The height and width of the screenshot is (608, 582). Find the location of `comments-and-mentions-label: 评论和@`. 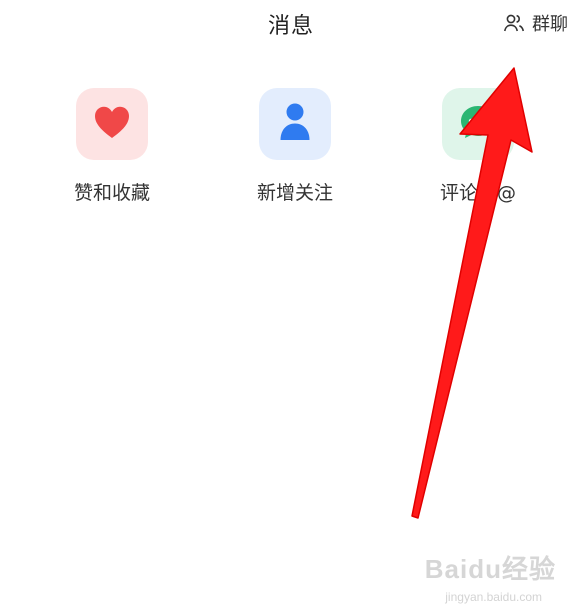

comments-and-mentions-label: 评论和@ is located at coordinates (477, 193).